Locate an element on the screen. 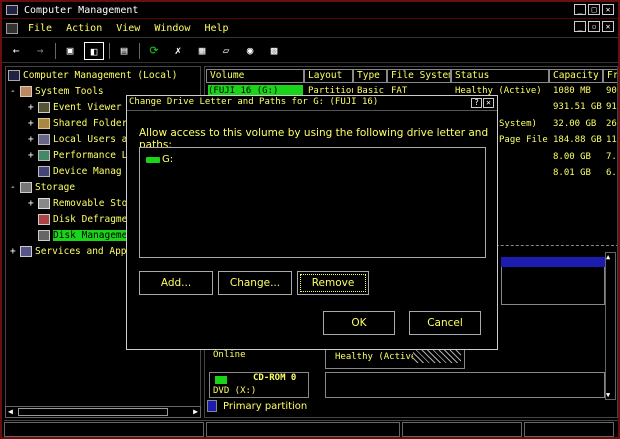 This screenshot has width=620, height=439. drive-paths-list: G: is located at coordinates (312, 202).